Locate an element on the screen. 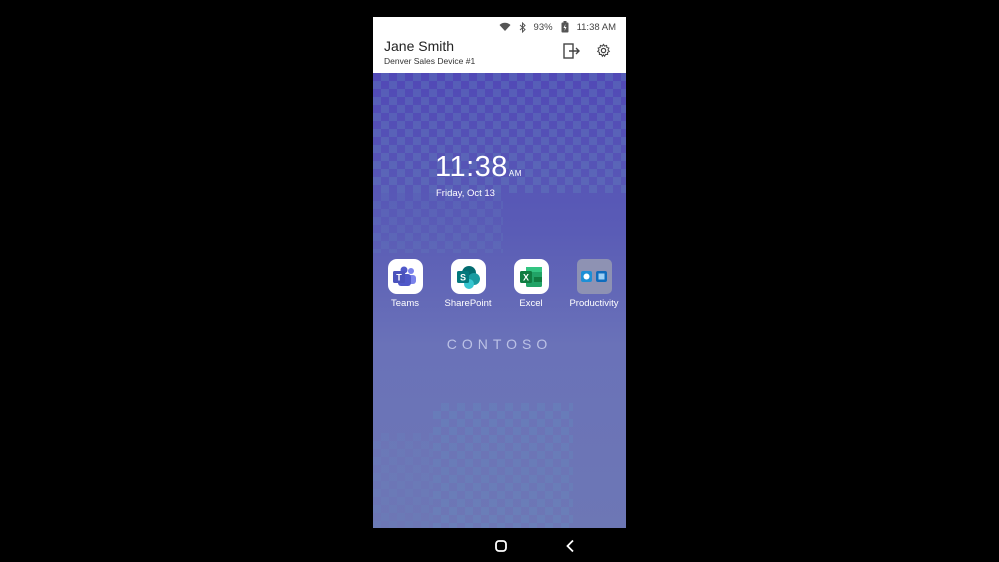 The height and width of the screenshot is (562, 999). battery-percent: 93% is located at coordinates (543, 27).